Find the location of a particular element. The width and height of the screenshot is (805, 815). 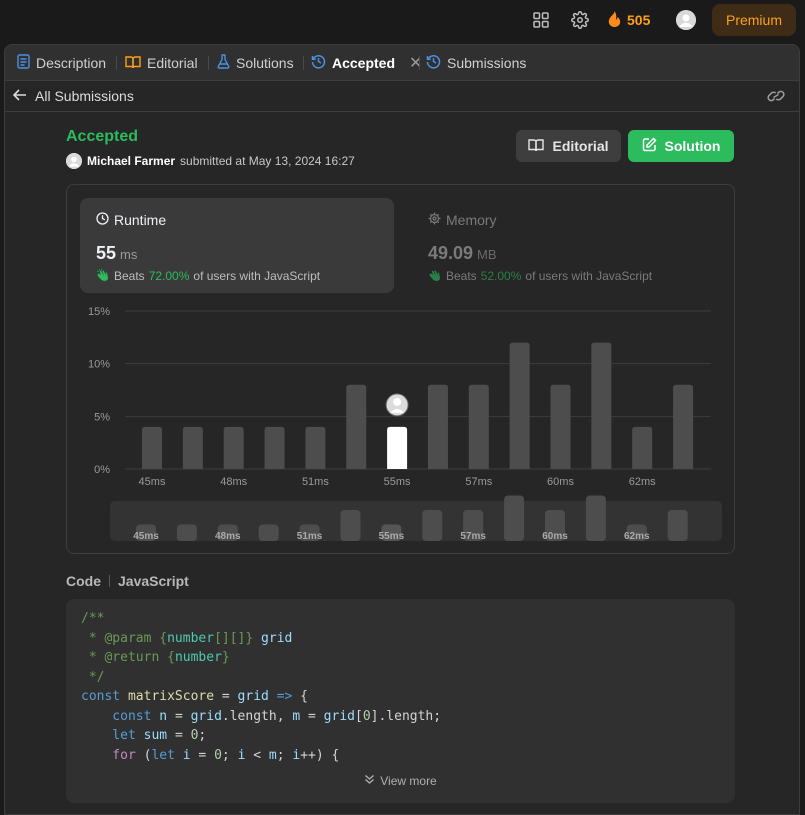

code-line: * @param {number[][]} grid is located at coordinates (261, 639).